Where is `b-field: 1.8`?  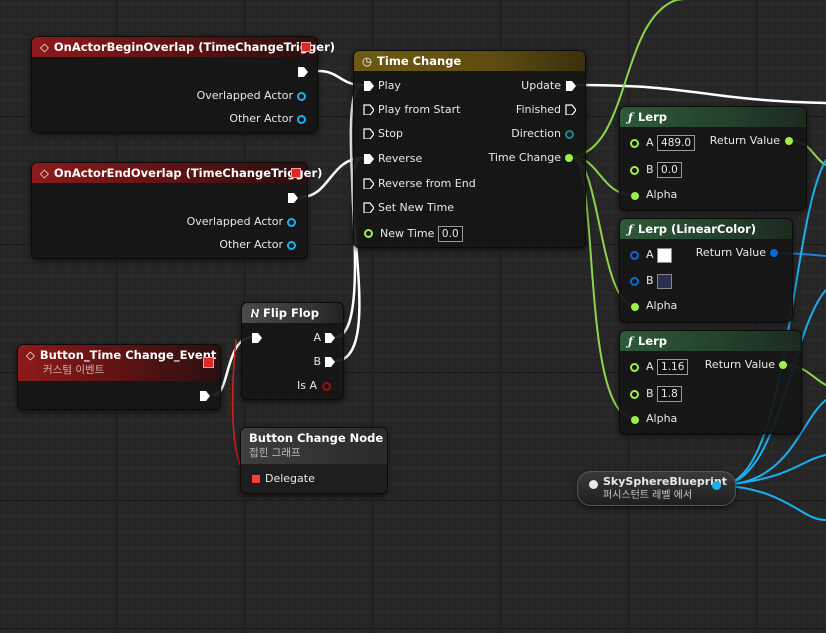
b-field: 1.8 is located at coordinates (669, 394).